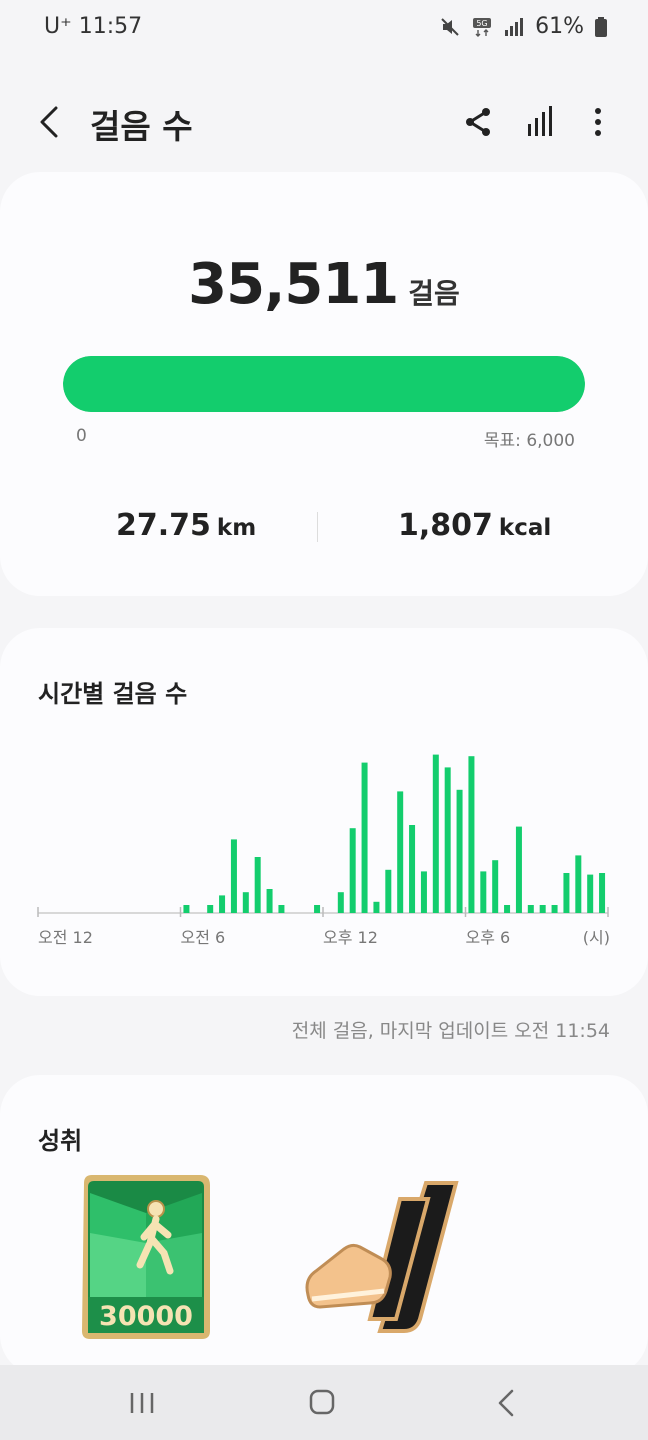 This screenshot has height=1440, width=648. What do you see at coordinates (506, 1403) in the screenshot?
I see `back-nav-icon` at bounding box center [506, 1403].